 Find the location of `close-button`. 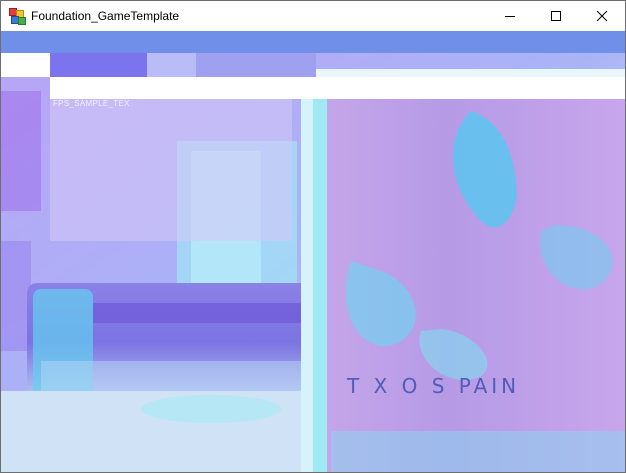

close-button is located at coordinates (602, 16).